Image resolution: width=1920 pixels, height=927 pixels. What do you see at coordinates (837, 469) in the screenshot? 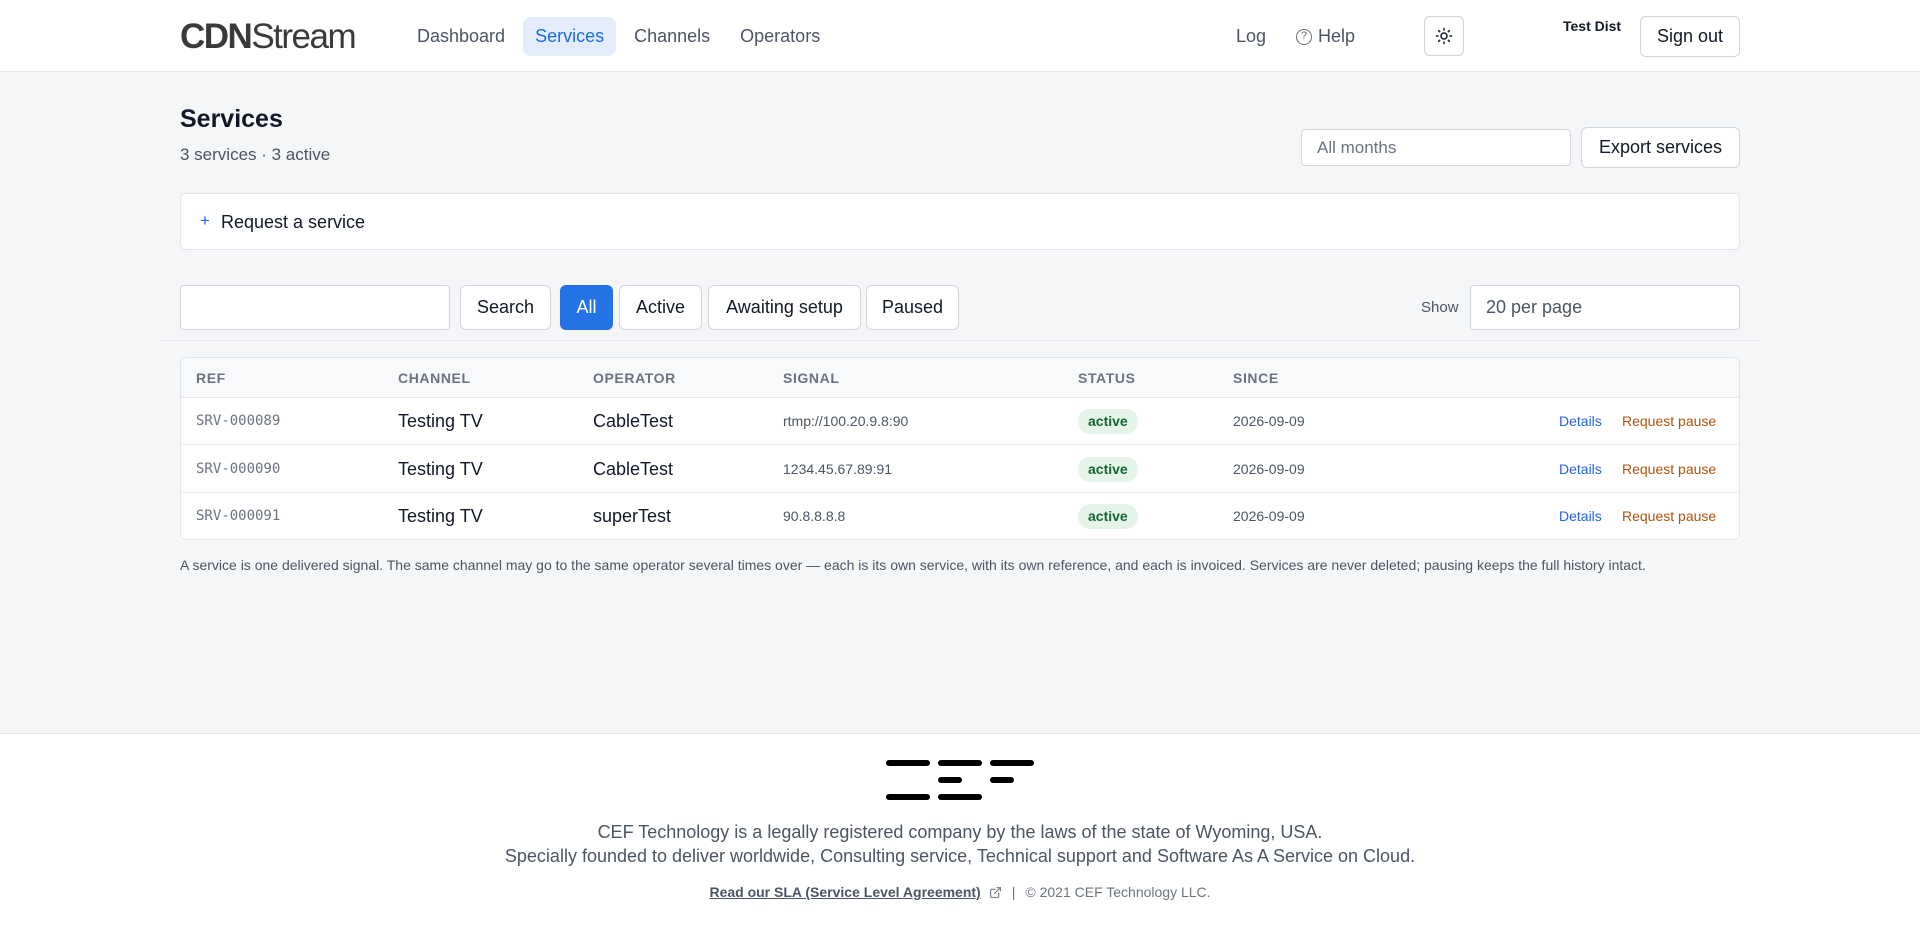
I see `signal-address: 1234.45.67.89:91` at bounding box center [837, 469].